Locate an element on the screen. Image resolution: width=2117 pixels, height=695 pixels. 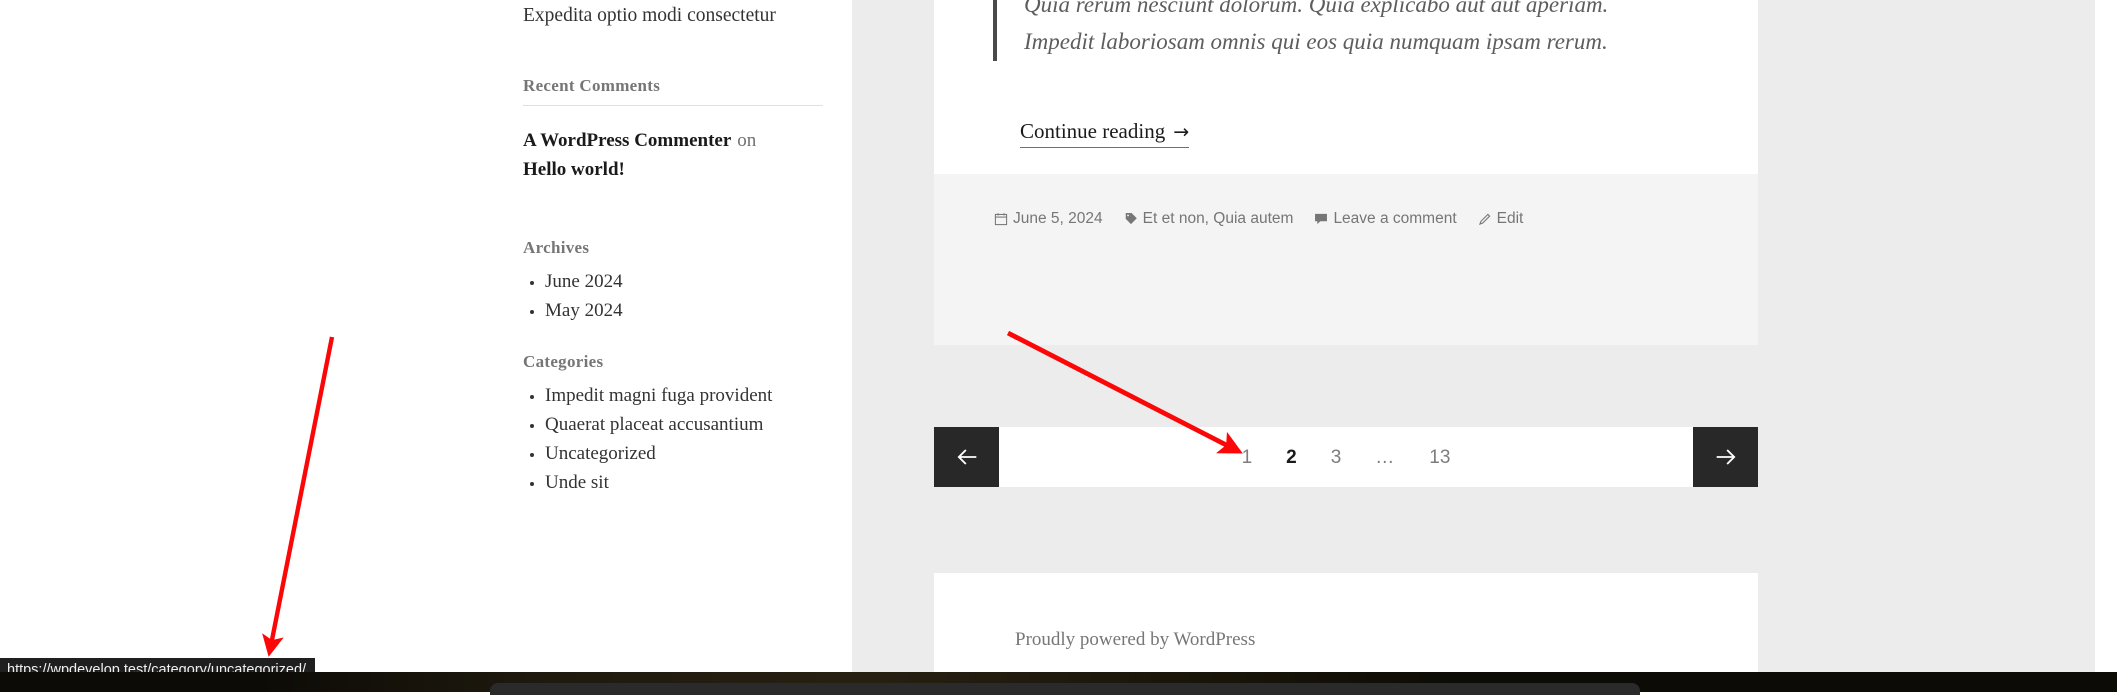
archives-list: June 2024 May 2024 is located at coordinates (673, 297).